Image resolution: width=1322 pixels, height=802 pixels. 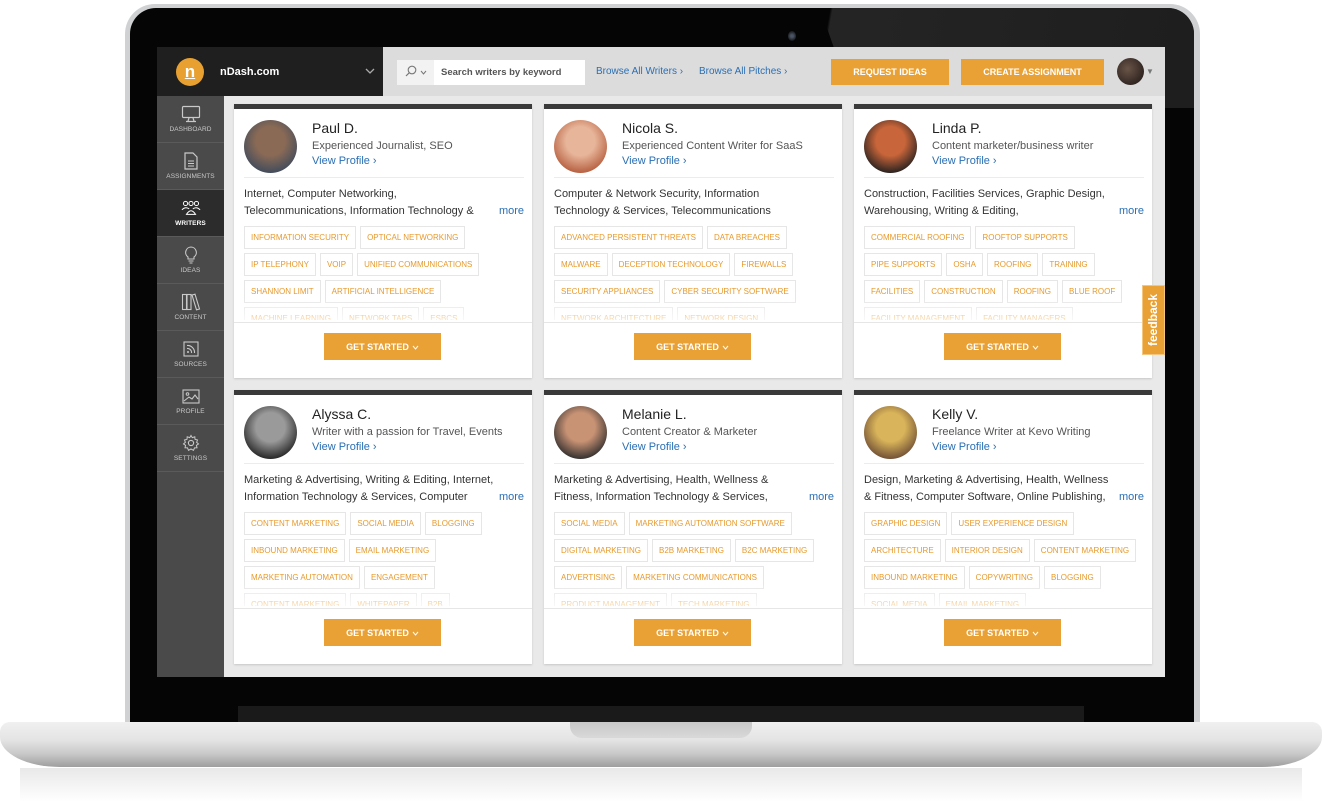 I want to click on expertise-tag: WHITEPAPER, so click(x=383, y=599).